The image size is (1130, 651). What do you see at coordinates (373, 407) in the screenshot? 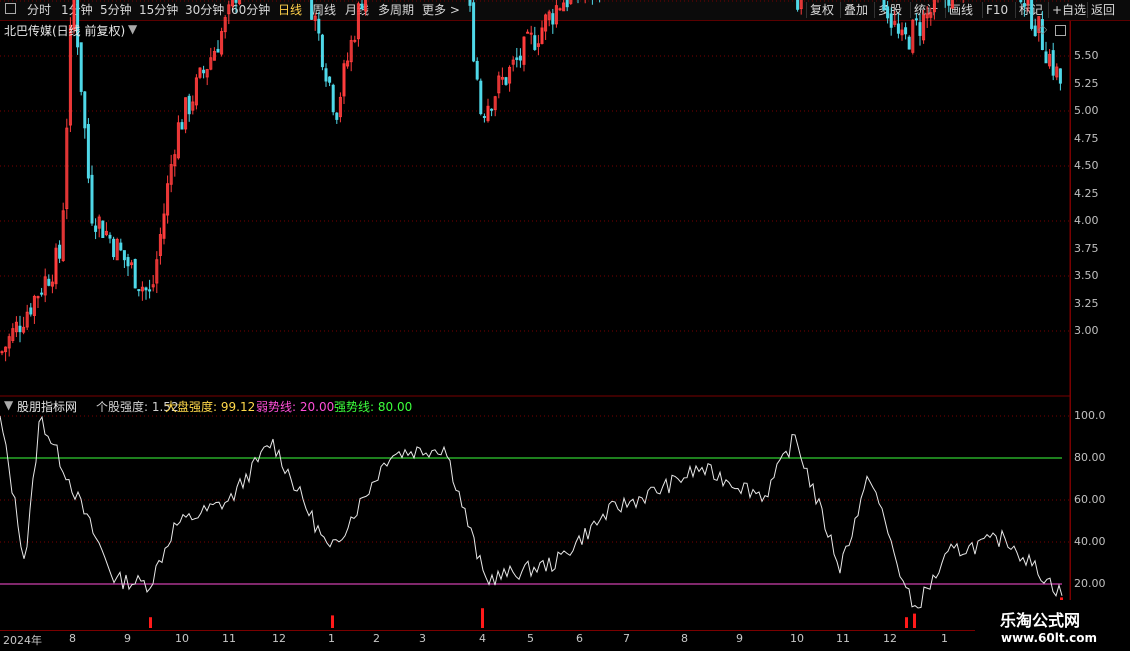
I see `legend-strong-line: 强势线: 80.00` at bounding box center [373, 407].